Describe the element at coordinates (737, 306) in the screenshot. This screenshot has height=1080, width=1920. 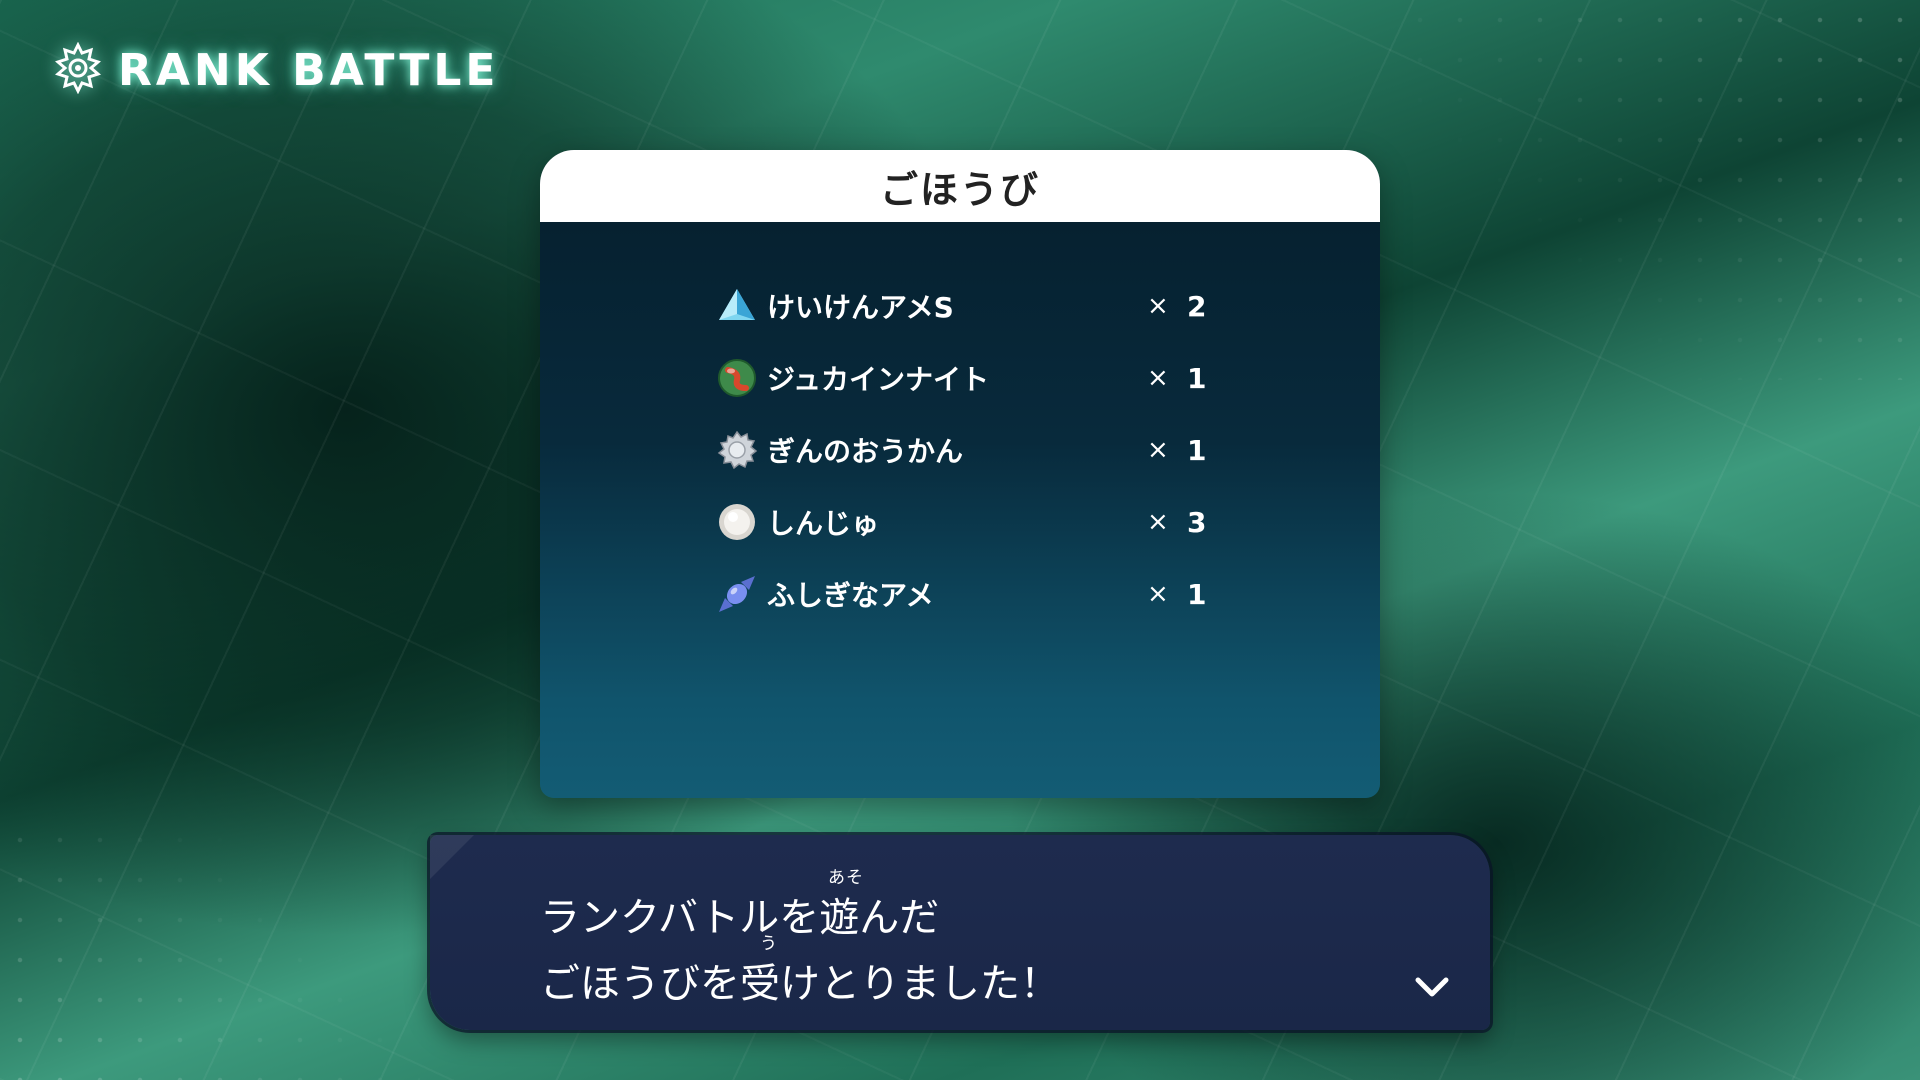
I see `exp-candy-icon` at that location.